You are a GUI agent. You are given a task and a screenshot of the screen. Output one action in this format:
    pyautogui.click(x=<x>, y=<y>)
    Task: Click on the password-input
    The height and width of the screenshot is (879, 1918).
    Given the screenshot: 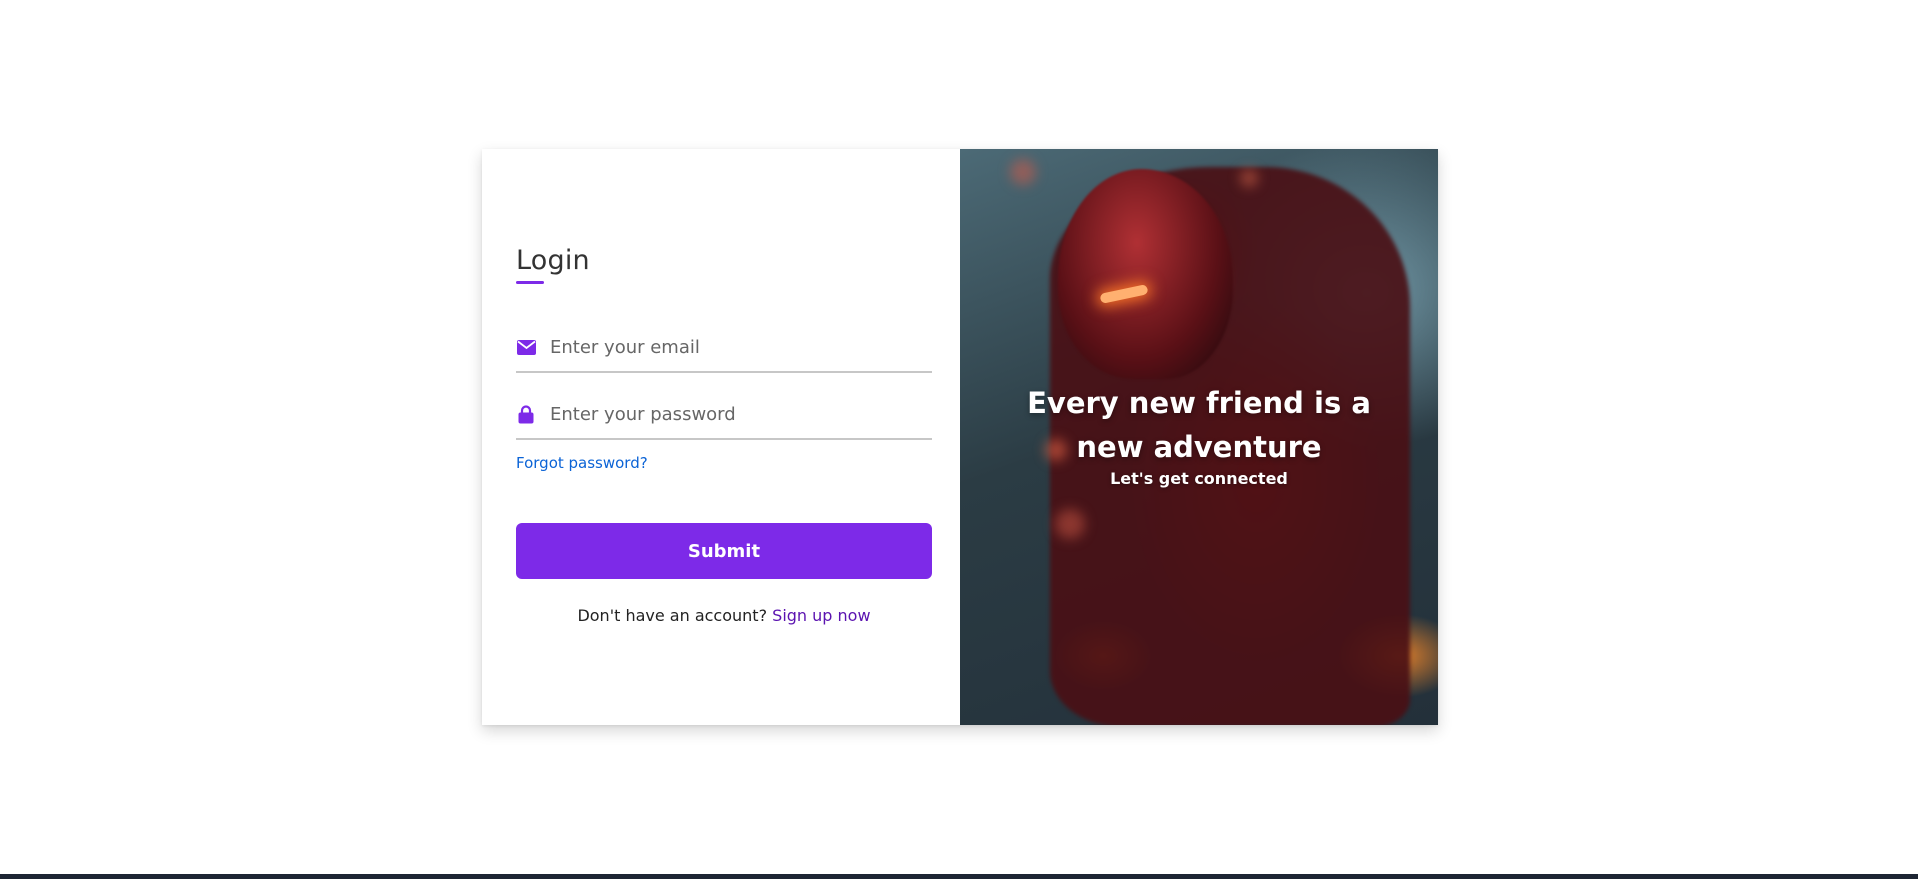 What is the action you would take?
    pyautogui.click(x=741, y=414)
    